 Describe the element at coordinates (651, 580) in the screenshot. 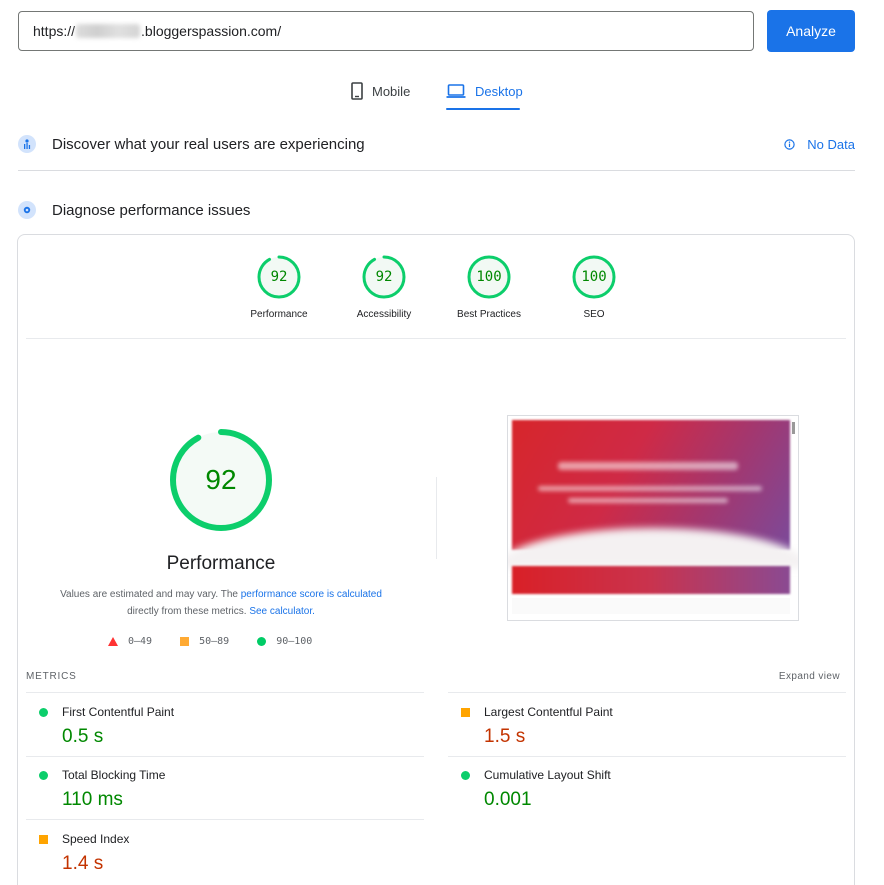

I see `screenshot-band` at that location.